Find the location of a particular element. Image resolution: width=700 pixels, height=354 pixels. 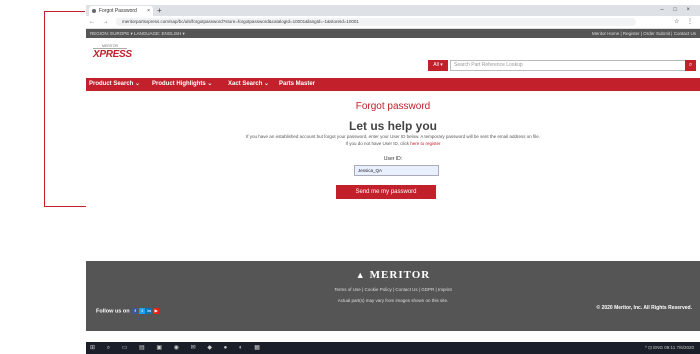

search-category-select: All ▾ is located at coordinates (438, 65).